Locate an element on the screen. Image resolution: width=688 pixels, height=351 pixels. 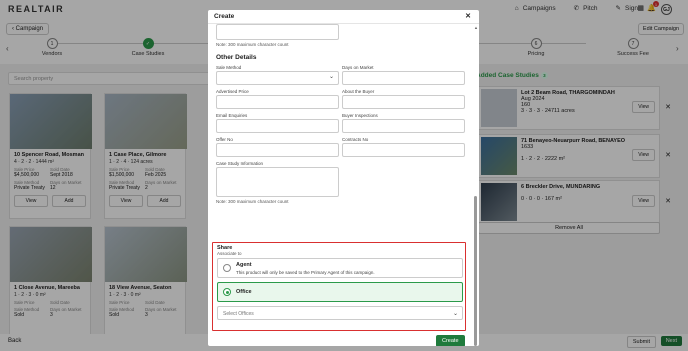
days-on-market-input is located at coordinates (403, 78).